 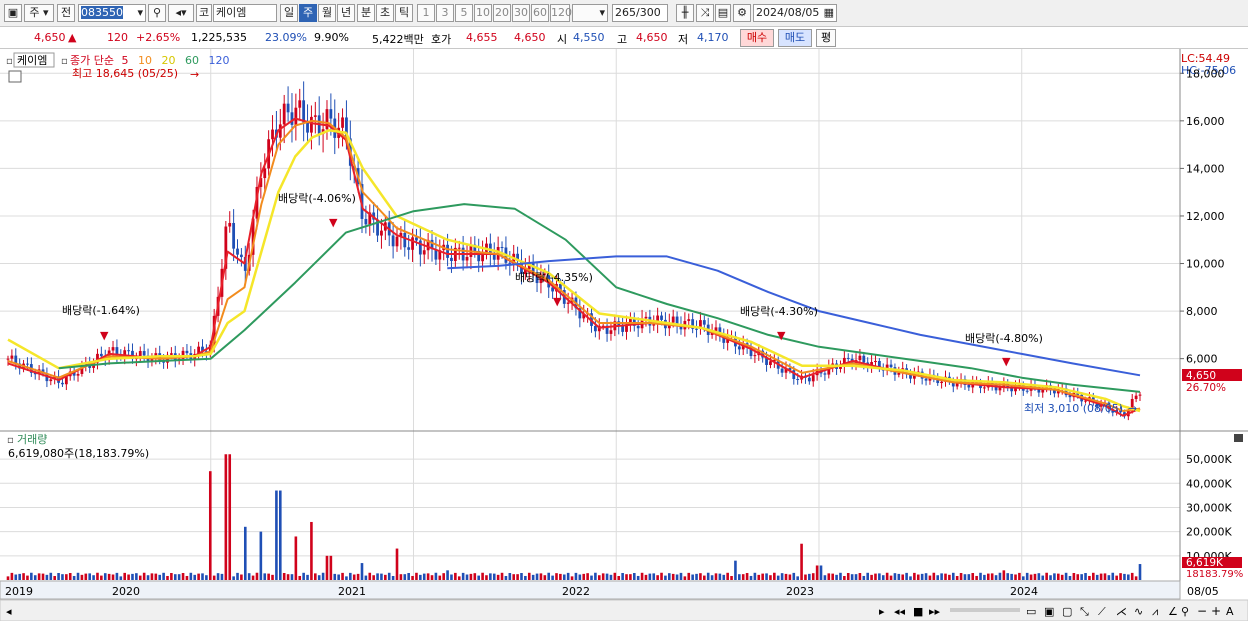 I want to click on scroll-right-icon: ▸, so click(x=882, y=611).